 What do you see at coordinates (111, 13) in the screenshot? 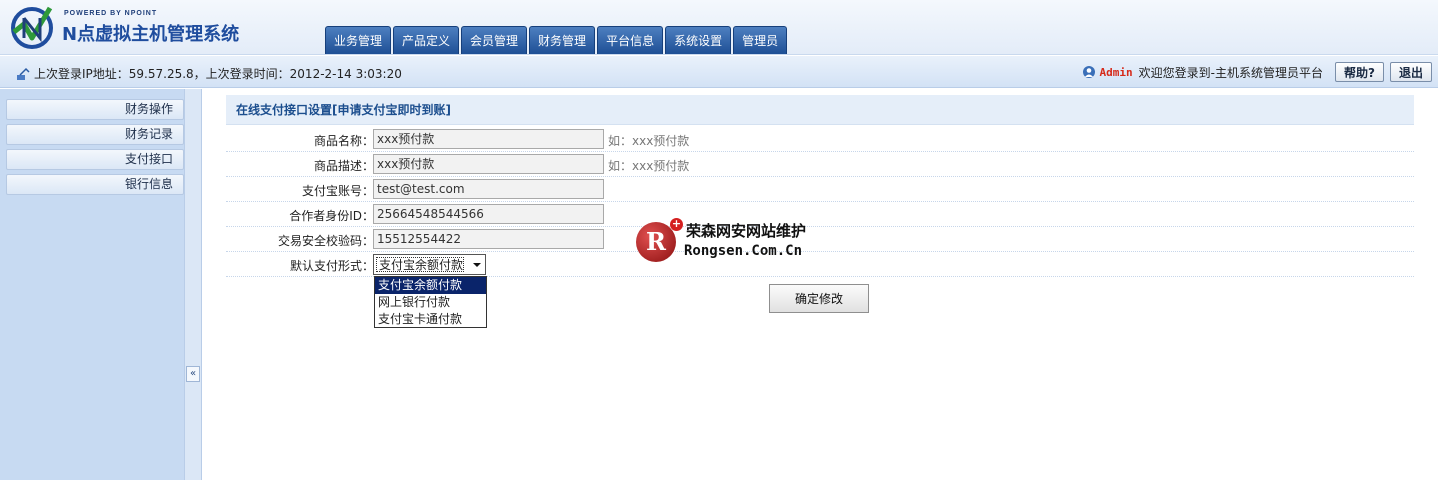
I see `logo-powered-text: POWERED BY NPOINT` at bounding box center [111, 13].